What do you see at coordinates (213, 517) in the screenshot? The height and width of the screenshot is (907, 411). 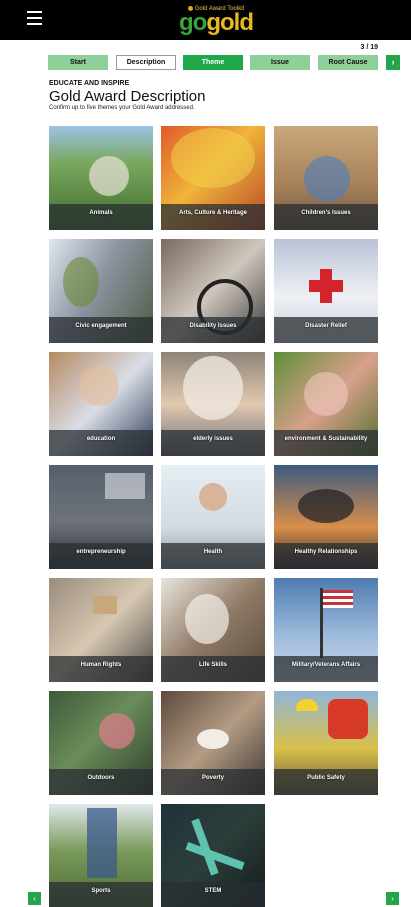 I see `theme-tile-health: Health` at bounding box center [213, 517].